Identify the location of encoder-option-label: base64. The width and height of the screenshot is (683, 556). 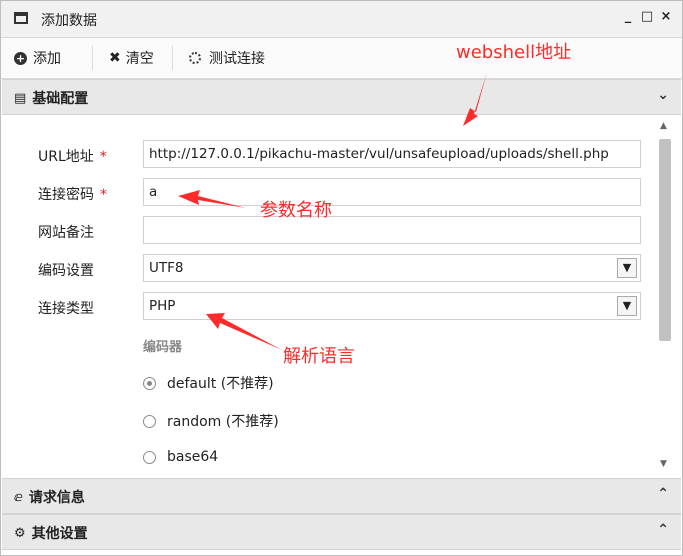
(193, 457).